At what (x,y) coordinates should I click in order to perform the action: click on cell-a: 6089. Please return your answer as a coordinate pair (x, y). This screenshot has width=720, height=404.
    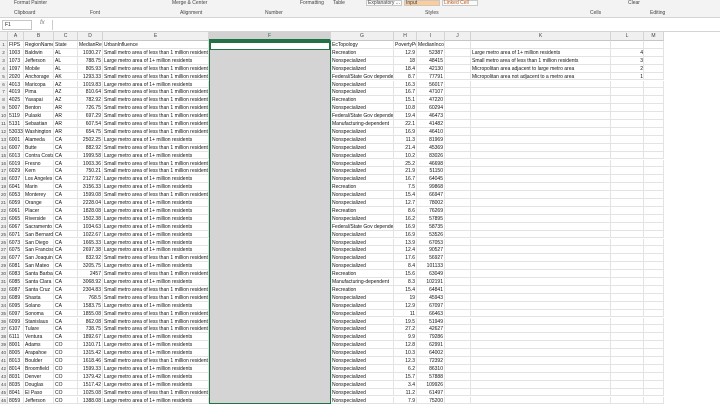
    Looking at the image, I should click on (16, 297).